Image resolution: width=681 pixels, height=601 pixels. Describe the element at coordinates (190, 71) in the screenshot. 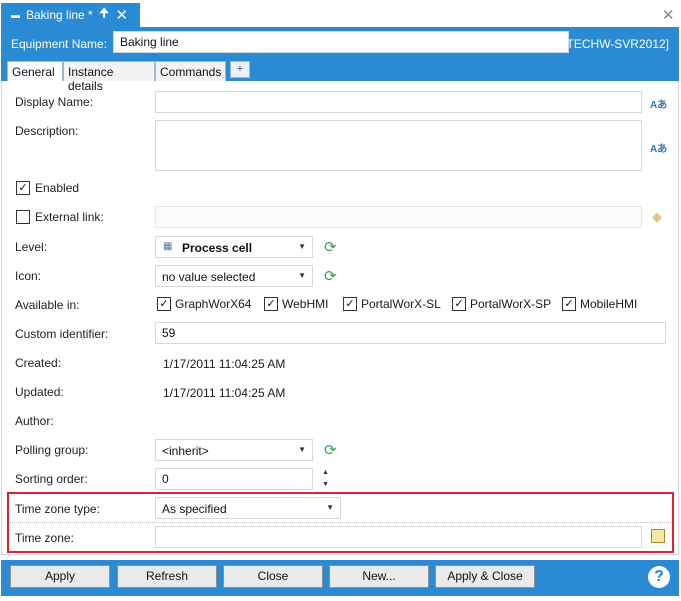

I see `tab-commands: Commands` at that location.